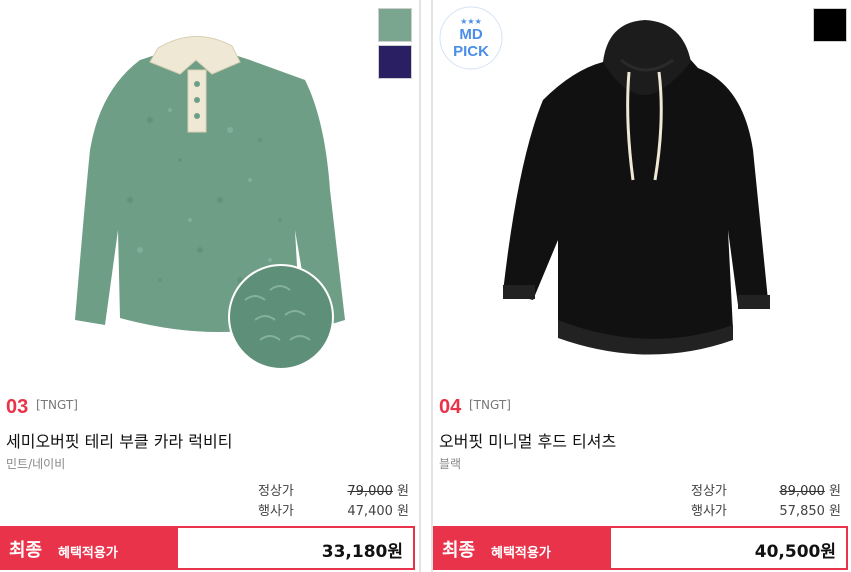 The height and width of the screenshot is (572, 851). I want to click on sale-price: 57,850 원, so click(810, 511).